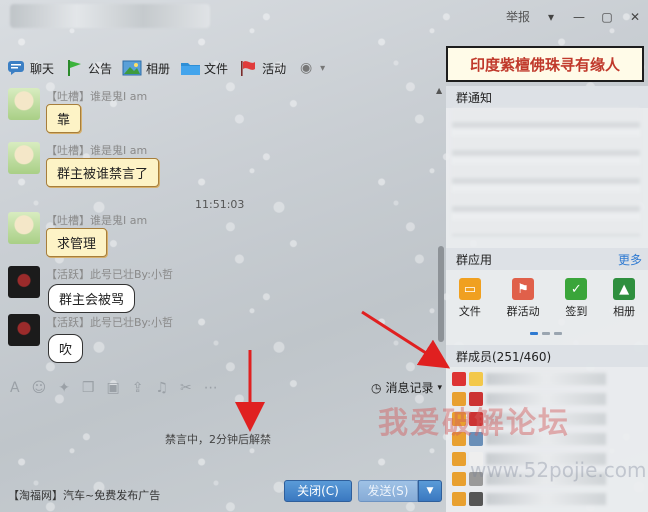  Describe the element at coordinates (576, 289) in the screenshot. I see `check-icon: ✓` at that location.